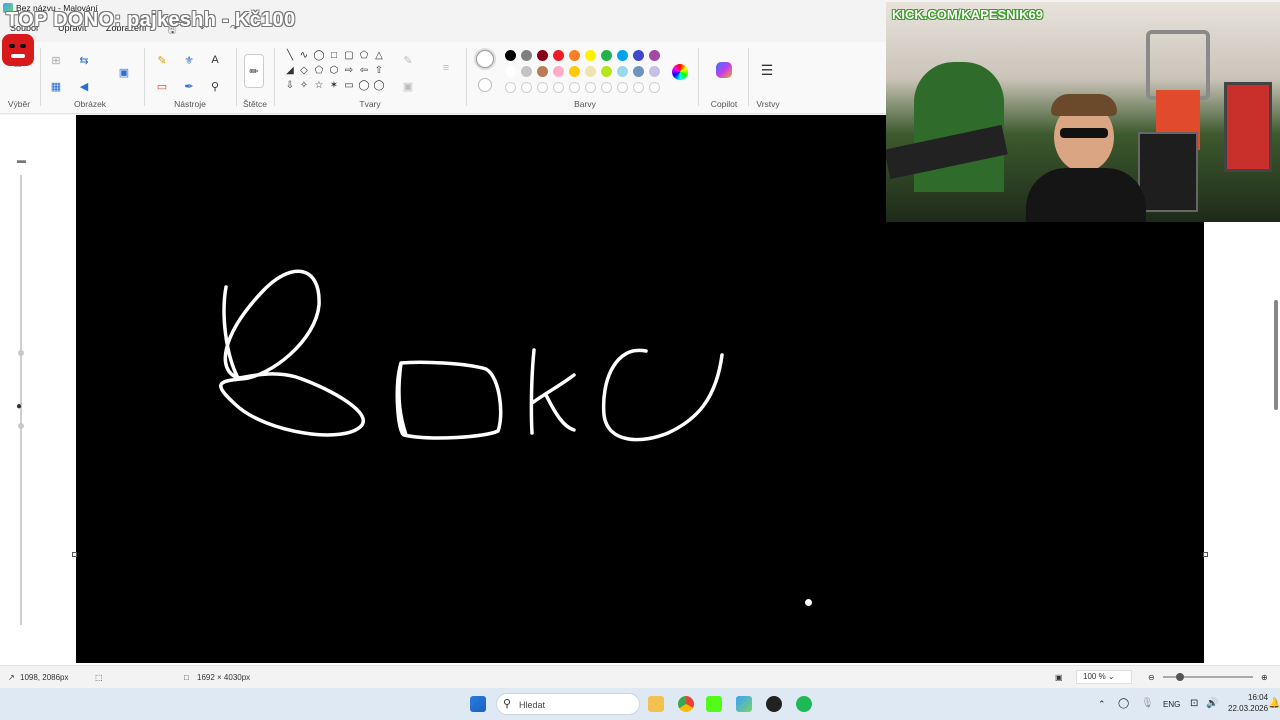 The image size is (1280, 720). What do you see at coordinates (1274, 703) in the screenshot?
I see `notifications-icon: 🔔` at bounding box center [1274, 703].